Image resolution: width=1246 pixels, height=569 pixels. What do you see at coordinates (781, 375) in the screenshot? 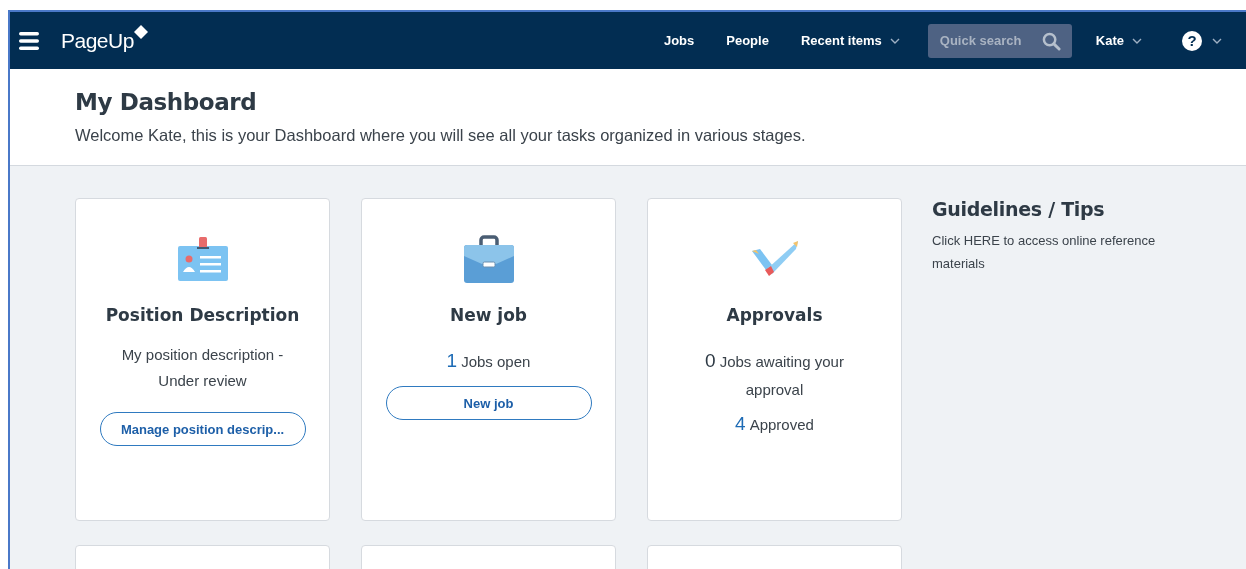
I see `stat-label: Jobs awaiting your approval` at bounding box center [781, 375].